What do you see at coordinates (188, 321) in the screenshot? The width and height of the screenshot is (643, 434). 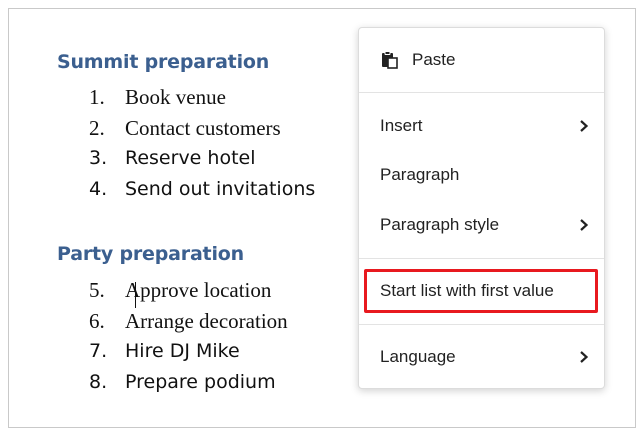 I see `list-item: 6. Arrange decoration` at bounding box center [188, 321].